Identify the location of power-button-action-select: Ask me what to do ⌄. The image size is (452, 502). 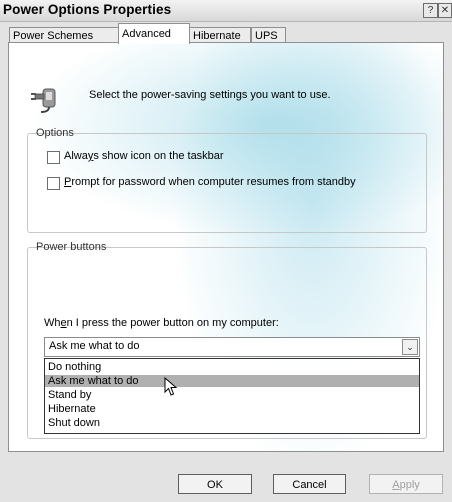
(232, 347).